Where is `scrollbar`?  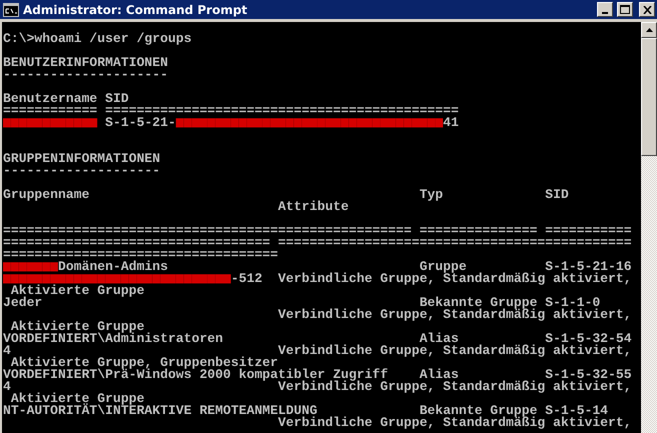
scrollbar is located at coordinates (649, 227).